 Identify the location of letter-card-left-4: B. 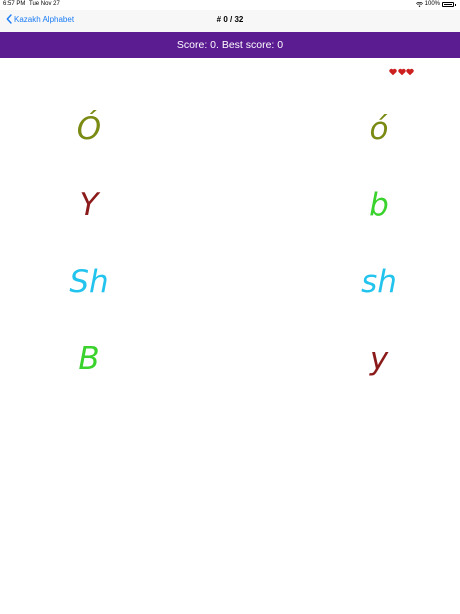
(89, 359).